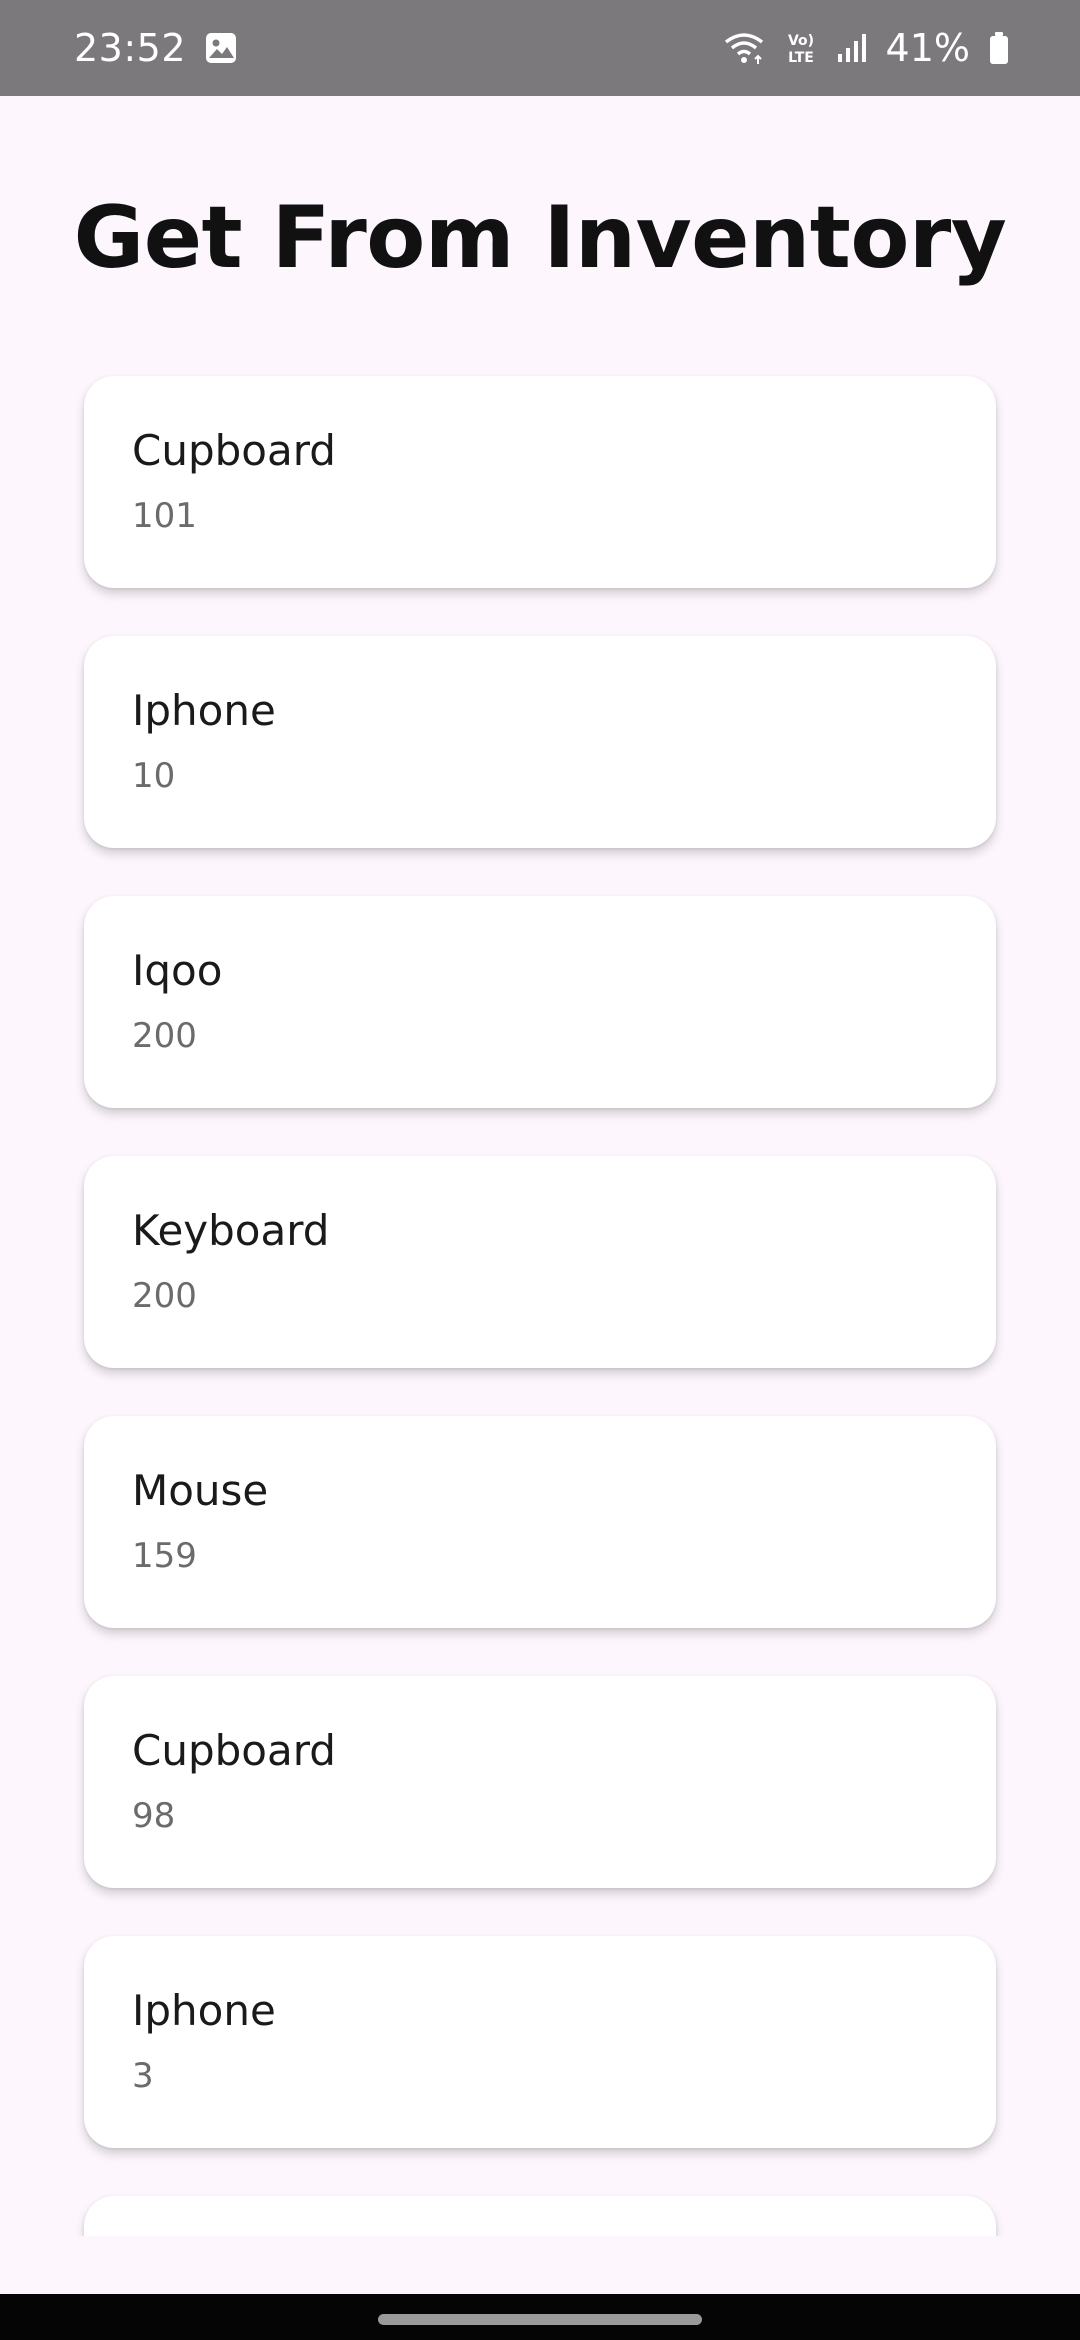  I want to click on list-item: Keyboard 200, so click(540, 1262).